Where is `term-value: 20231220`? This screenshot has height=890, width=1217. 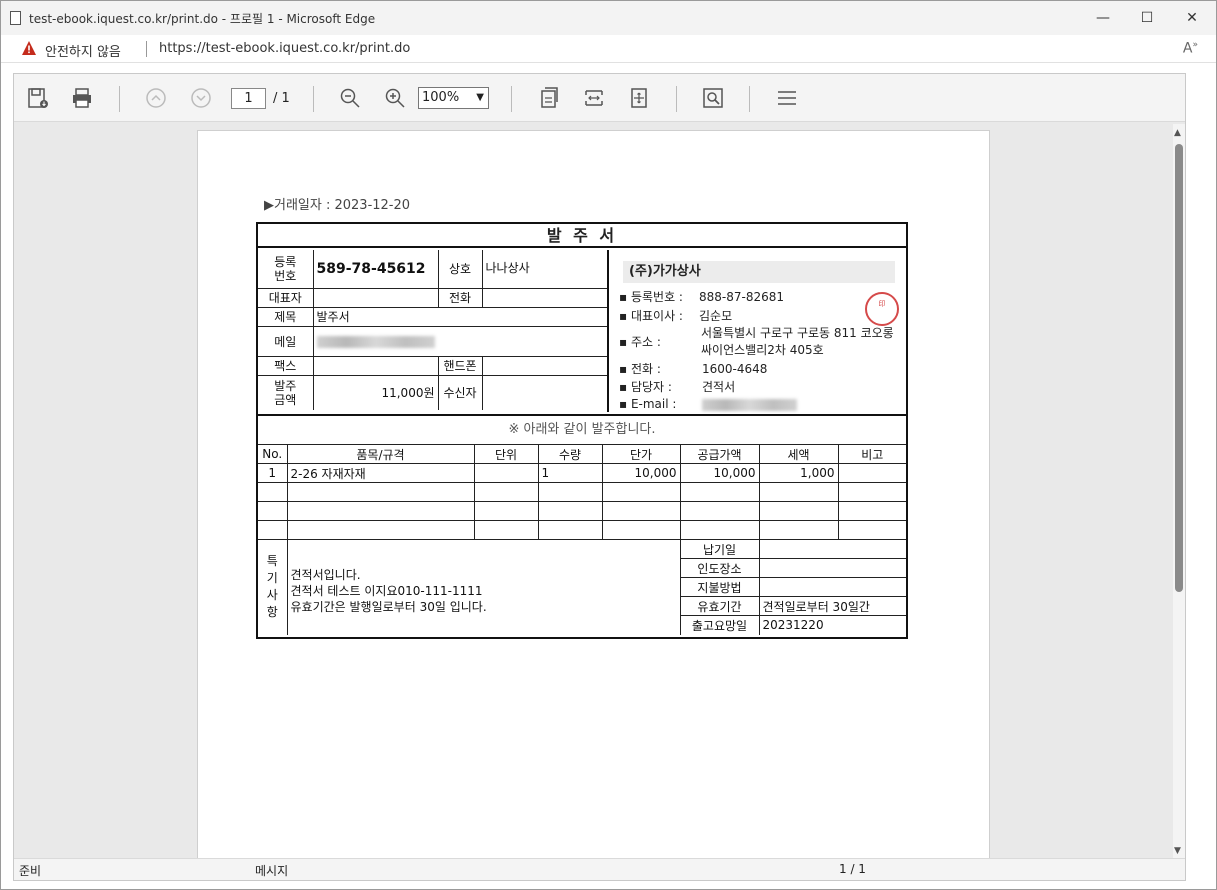 term-value: 20231220 is located at coordinates (832, 625).